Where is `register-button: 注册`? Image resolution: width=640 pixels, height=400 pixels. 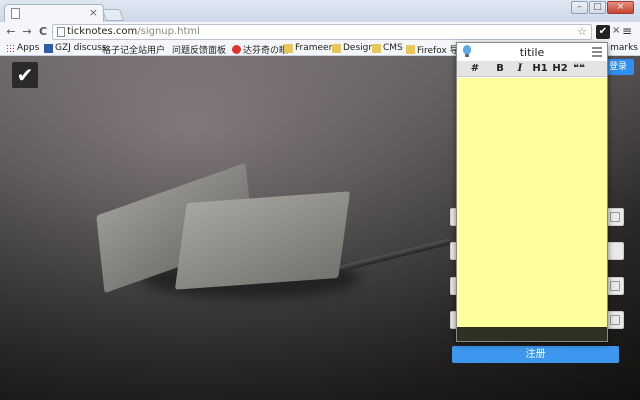
register-button: 注册 is located at coordinates (535, 354).